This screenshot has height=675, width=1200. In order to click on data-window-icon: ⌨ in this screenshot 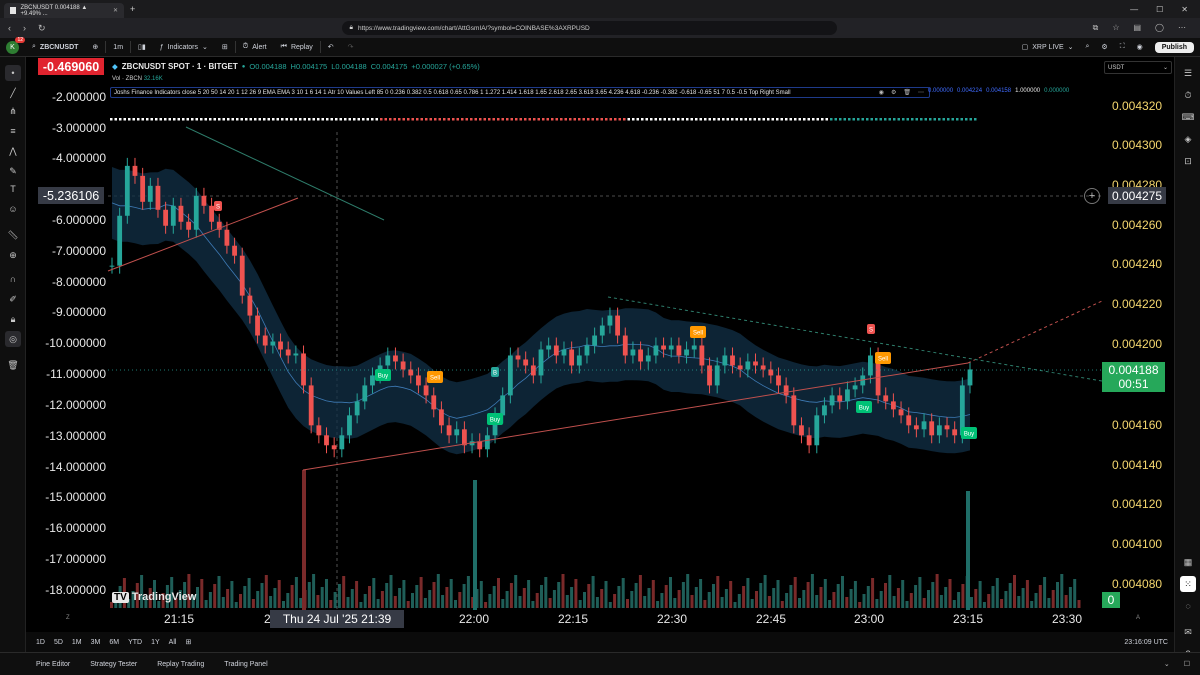, I will do `click(1188, 117)`.